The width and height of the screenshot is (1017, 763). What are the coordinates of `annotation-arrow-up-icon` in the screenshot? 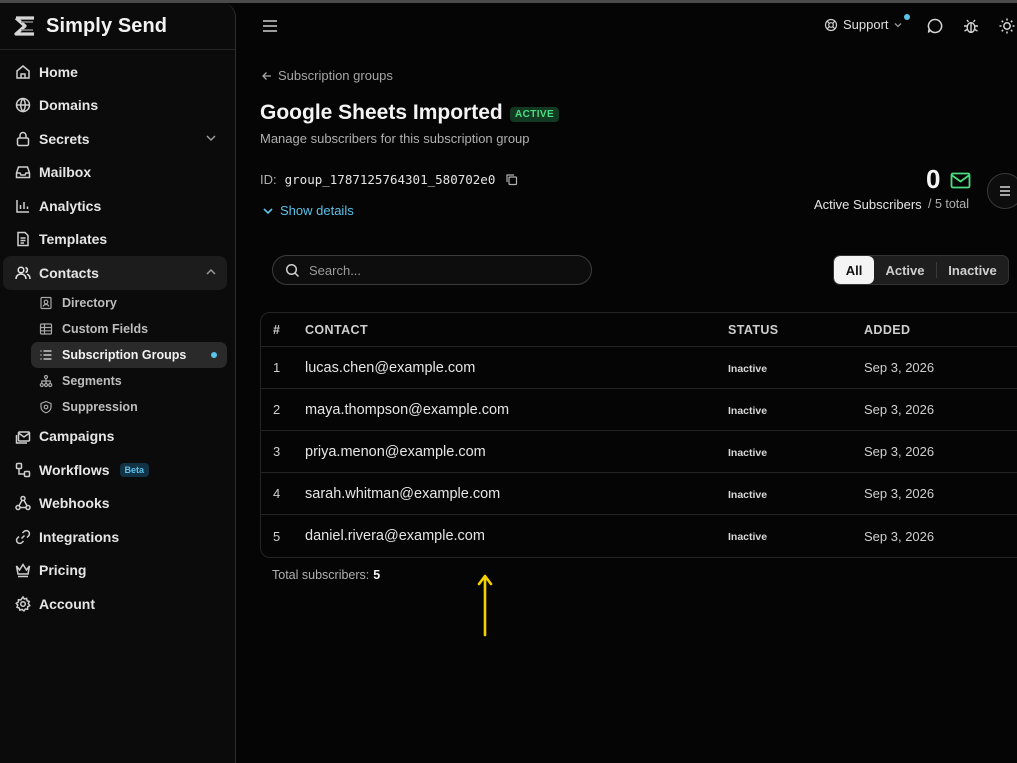 It's located at (485, 605).